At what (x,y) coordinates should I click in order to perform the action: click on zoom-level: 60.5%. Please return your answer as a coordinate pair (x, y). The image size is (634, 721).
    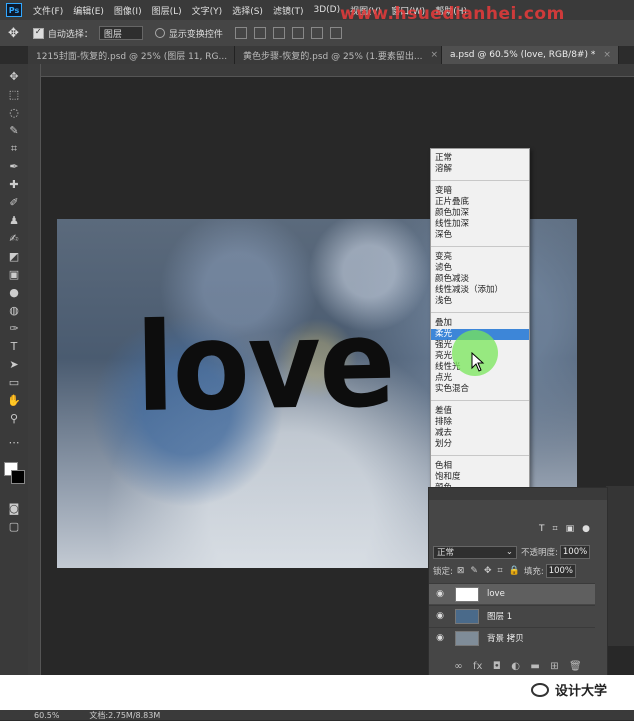
    Looking at the image, I should click on (46, 715).